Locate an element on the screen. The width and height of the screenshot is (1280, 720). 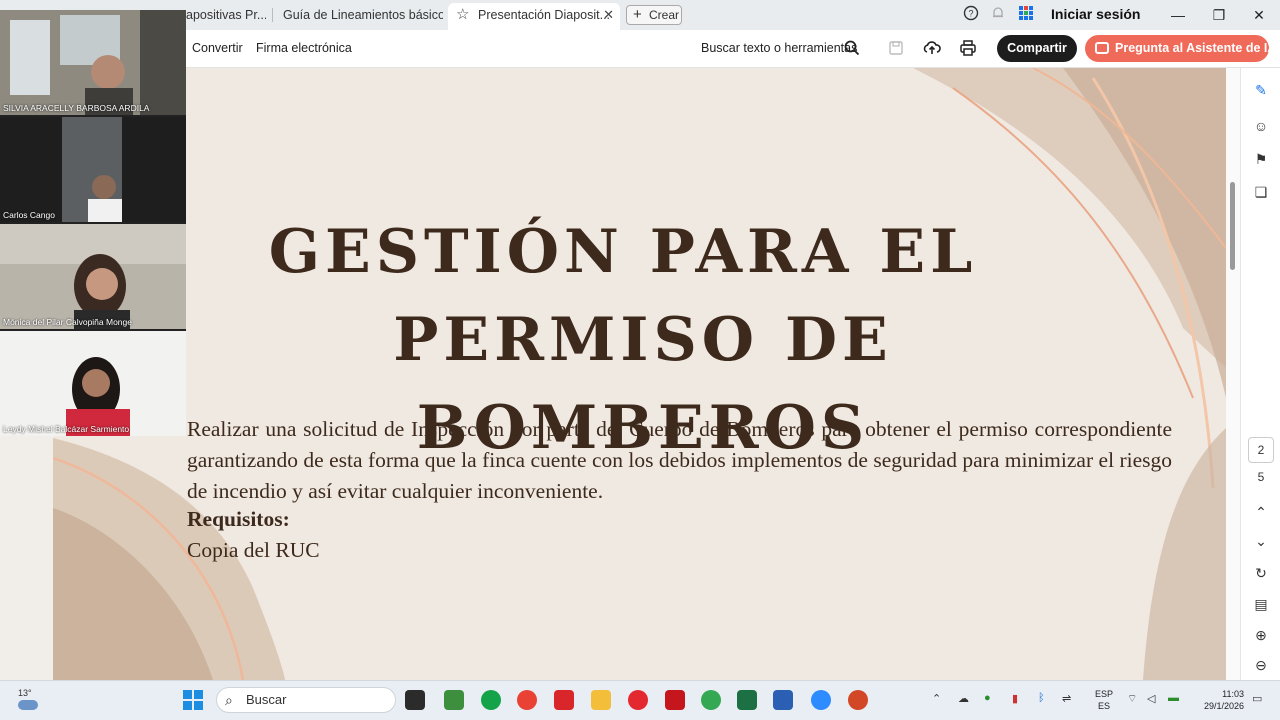
chrome-profile-icon is located at coordinates (711, 700).